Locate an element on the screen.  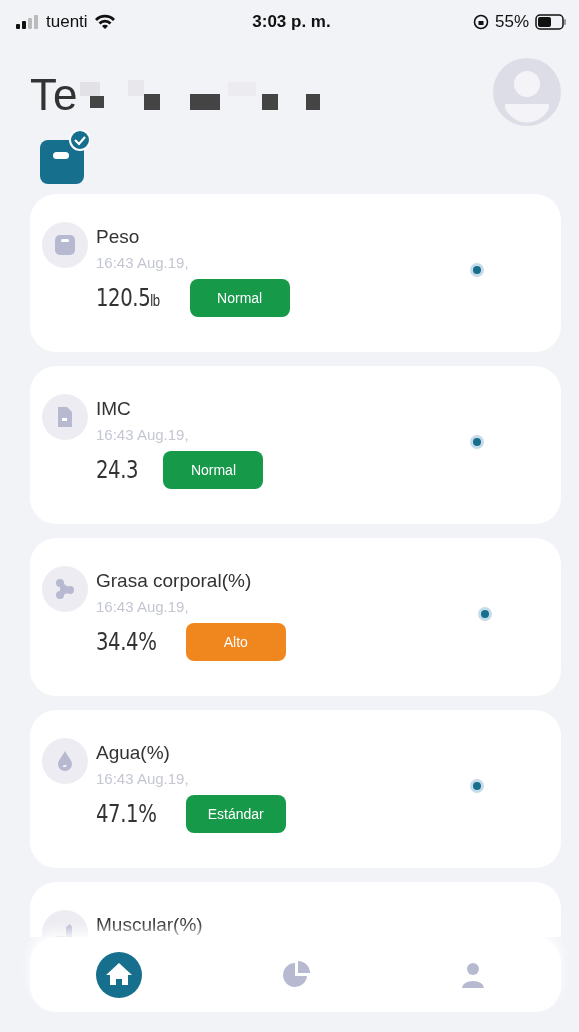
page-title: Te is located at coordinates (54, 95).